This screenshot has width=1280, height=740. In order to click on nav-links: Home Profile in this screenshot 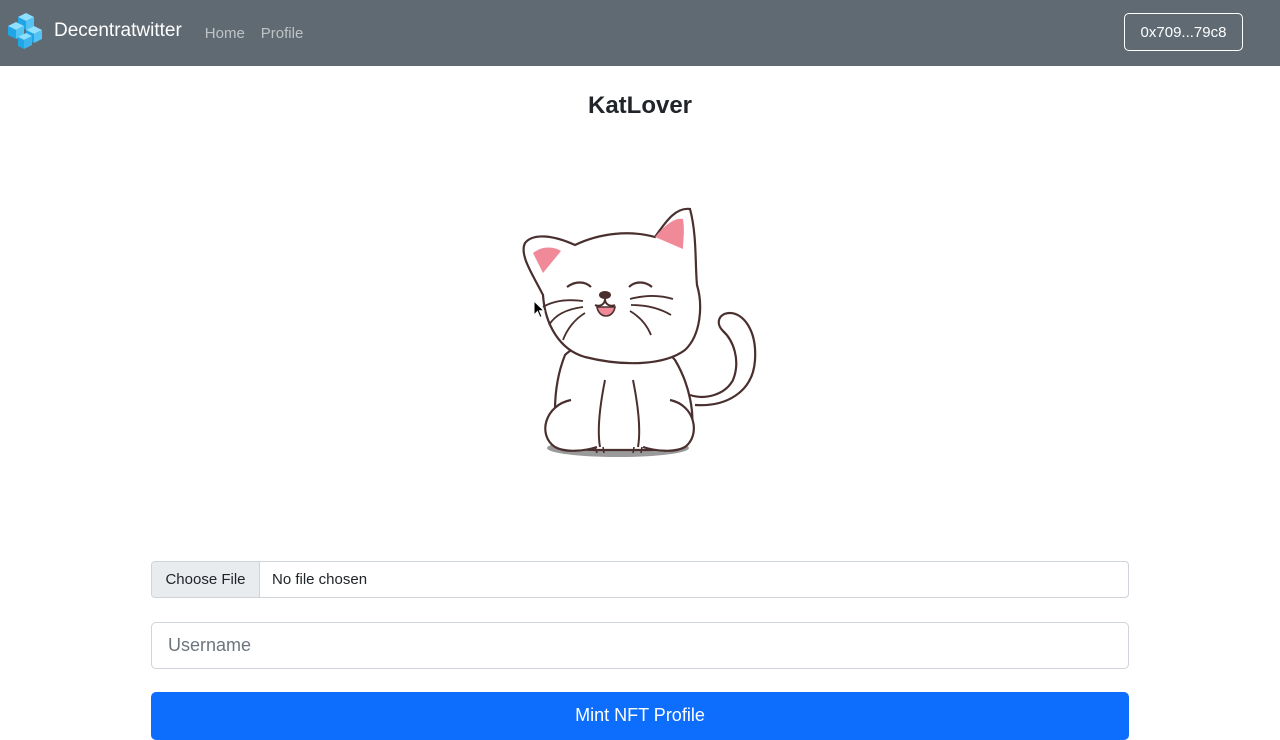, I will do `click(262, 33)`.